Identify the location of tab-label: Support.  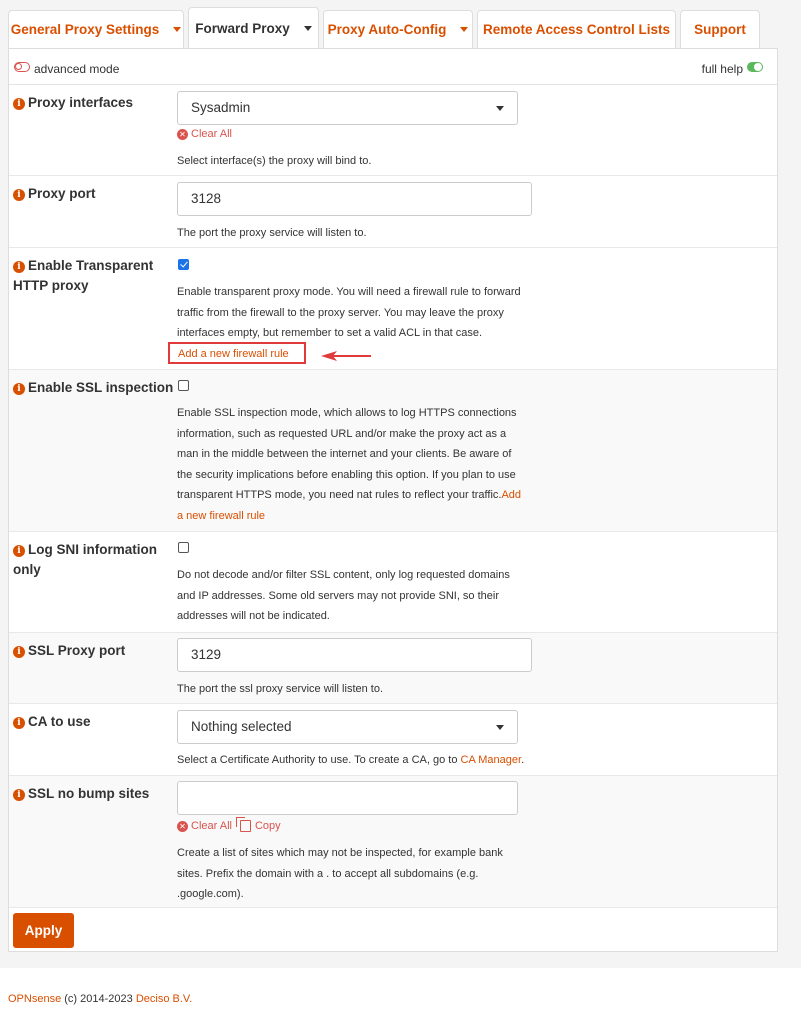
(720, 29).